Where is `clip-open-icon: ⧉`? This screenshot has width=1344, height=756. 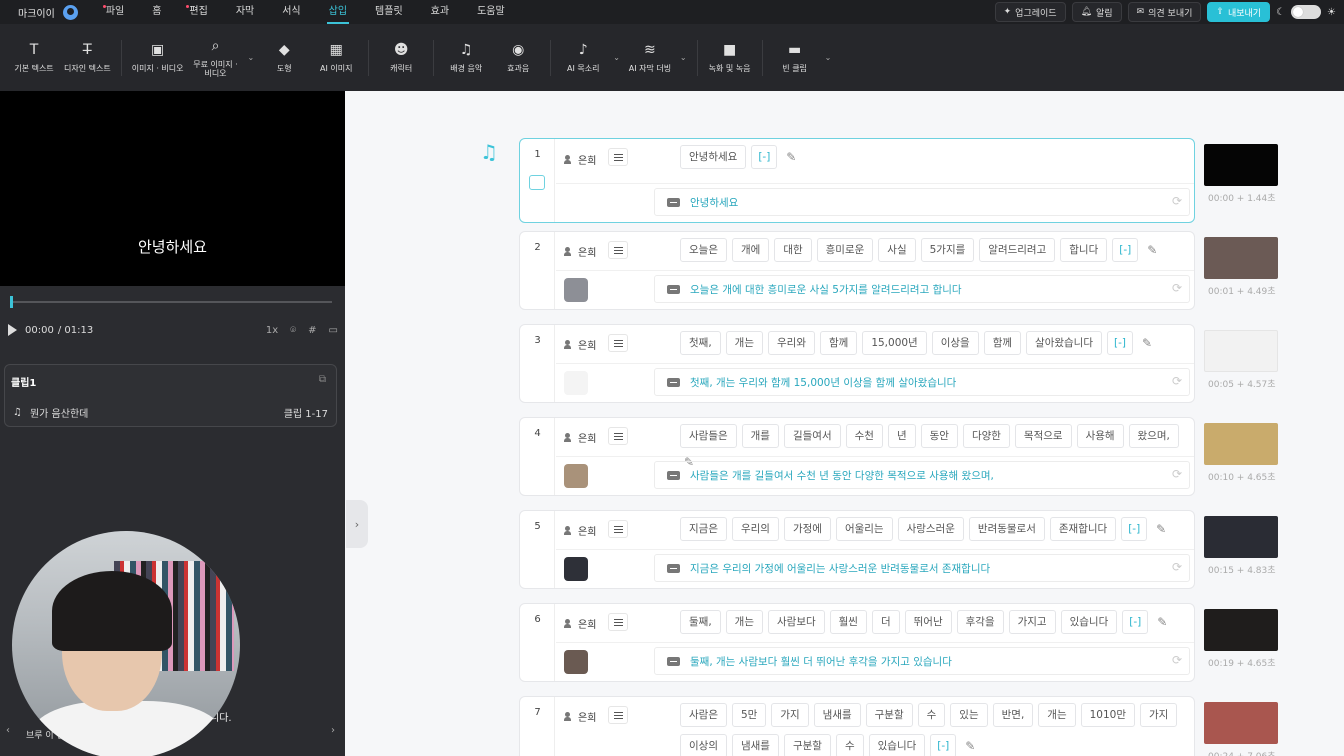
clip-open-icon: ⧉ is located at coordinates (322, 379).